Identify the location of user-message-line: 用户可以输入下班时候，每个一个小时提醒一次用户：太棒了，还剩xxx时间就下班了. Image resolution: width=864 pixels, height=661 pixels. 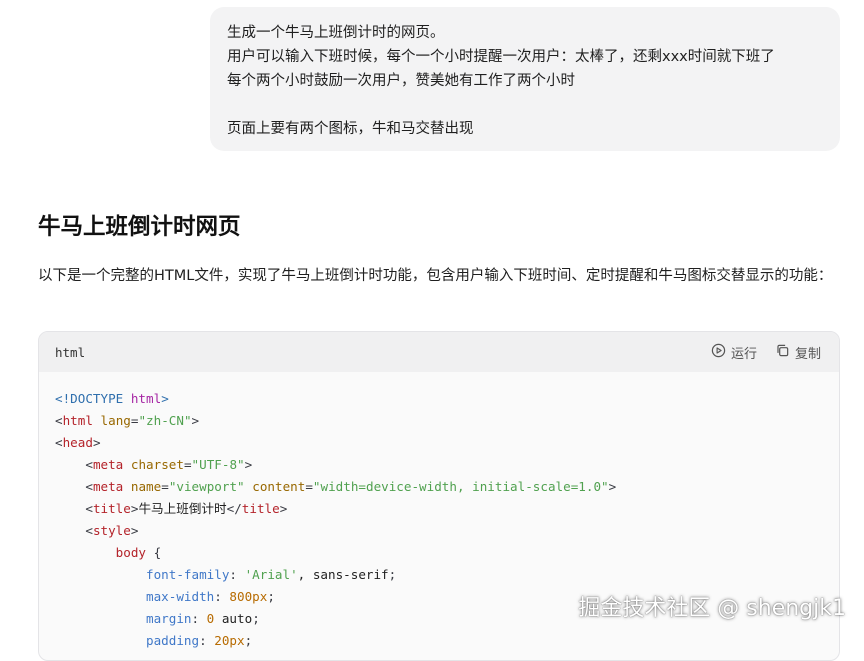
(501, 57).